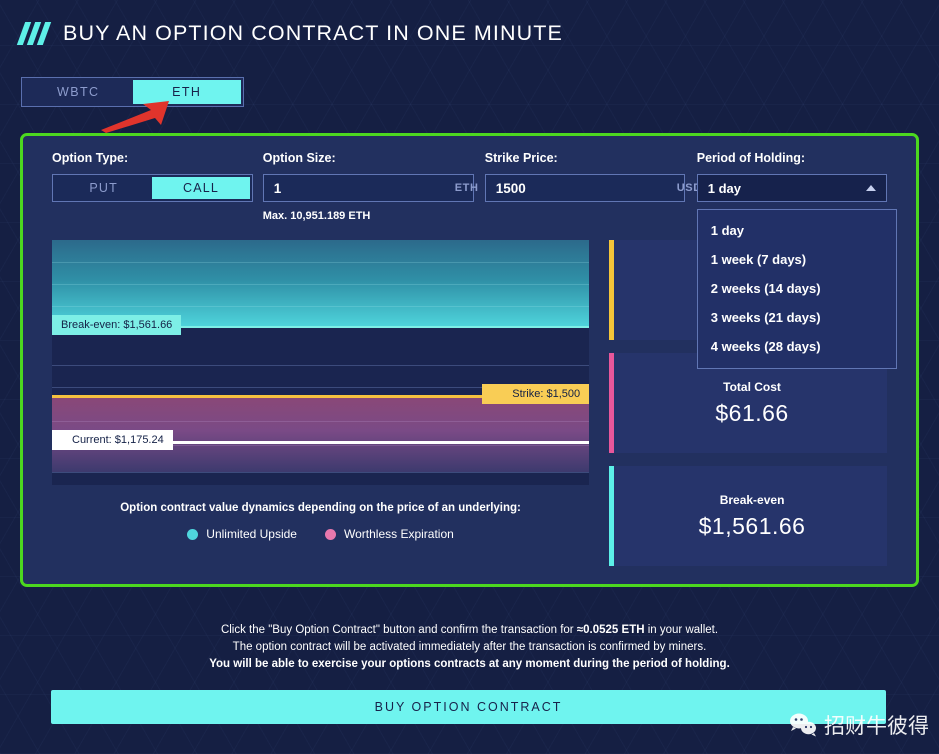  I want to click on red-arrow-icon, so click(135, 117).